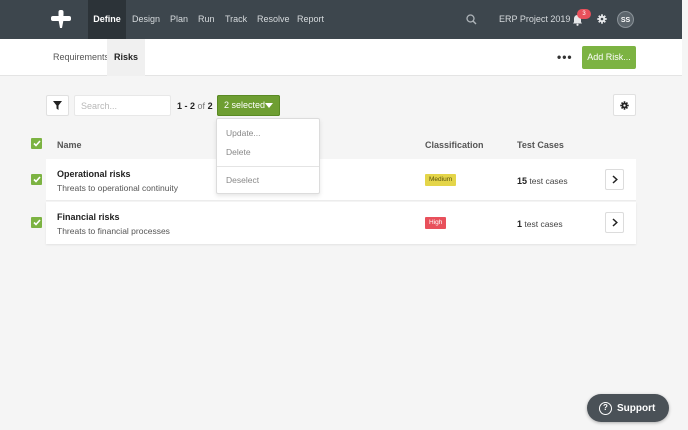  I want to click on risk-title: Financial risks, so click(88, 217).